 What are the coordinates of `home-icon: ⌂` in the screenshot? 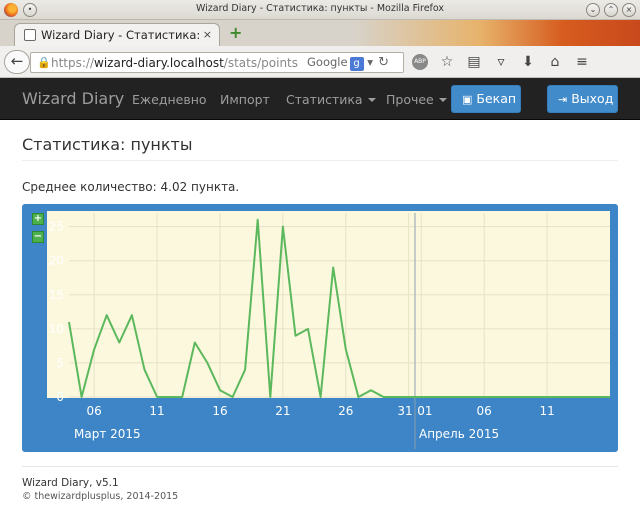 It's located at (555, 62).